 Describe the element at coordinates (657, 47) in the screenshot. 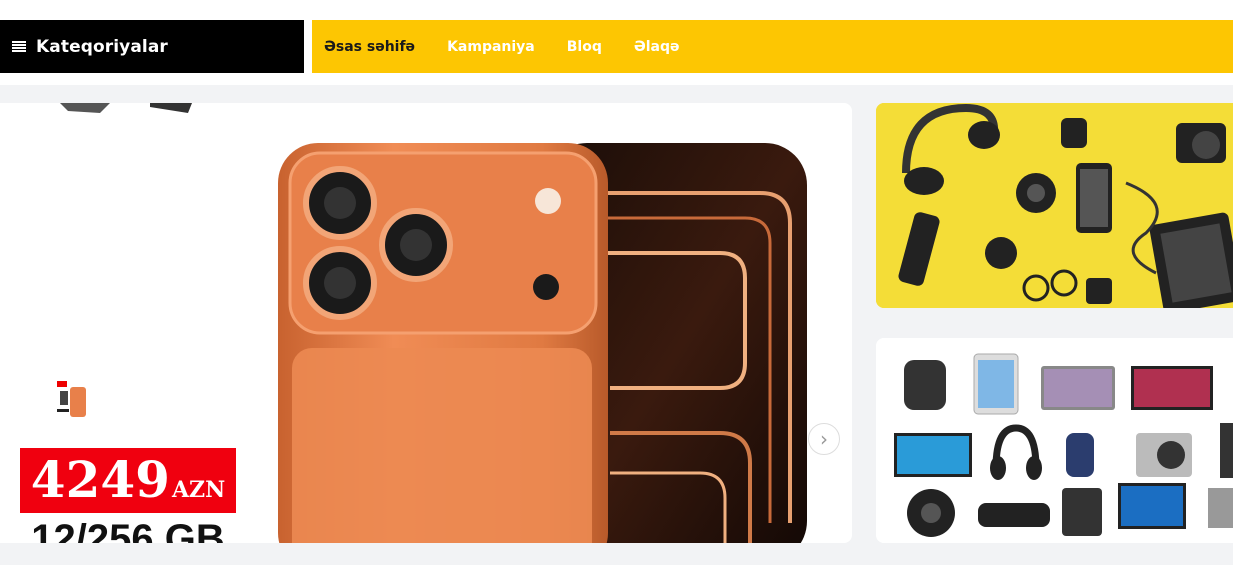

I see `nav-link-contact: Əlaqə` at that location.